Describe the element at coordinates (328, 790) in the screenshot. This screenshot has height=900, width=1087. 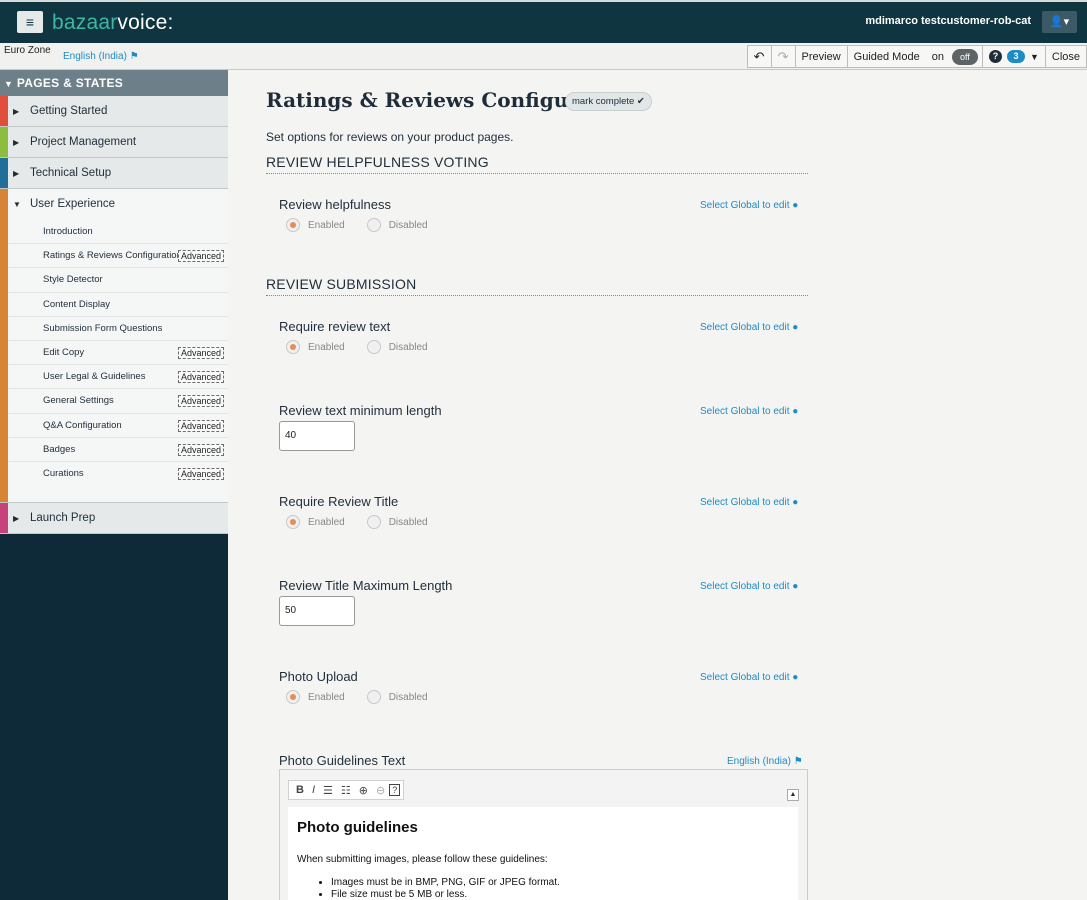
I see `numbered-list-icon: ☰` at that location.